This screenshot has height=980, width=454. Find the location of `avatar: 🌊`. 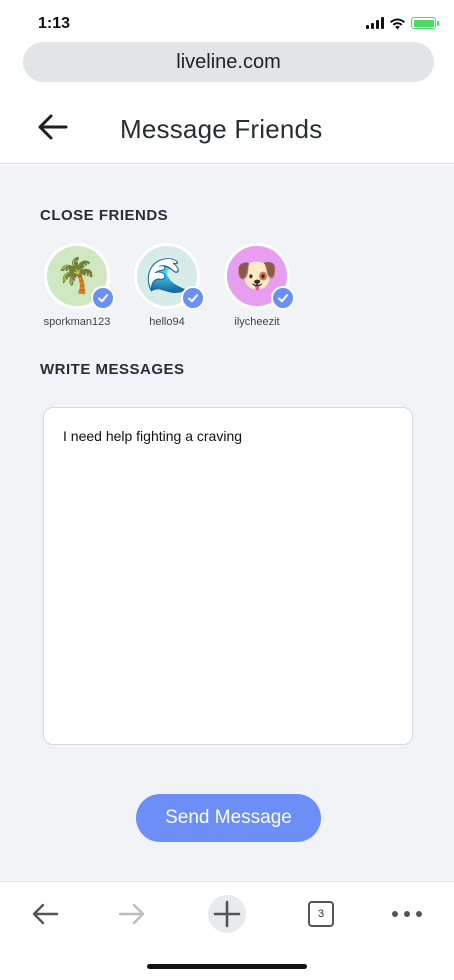

avatar: 🌊 is located at coordinates (169, 276).